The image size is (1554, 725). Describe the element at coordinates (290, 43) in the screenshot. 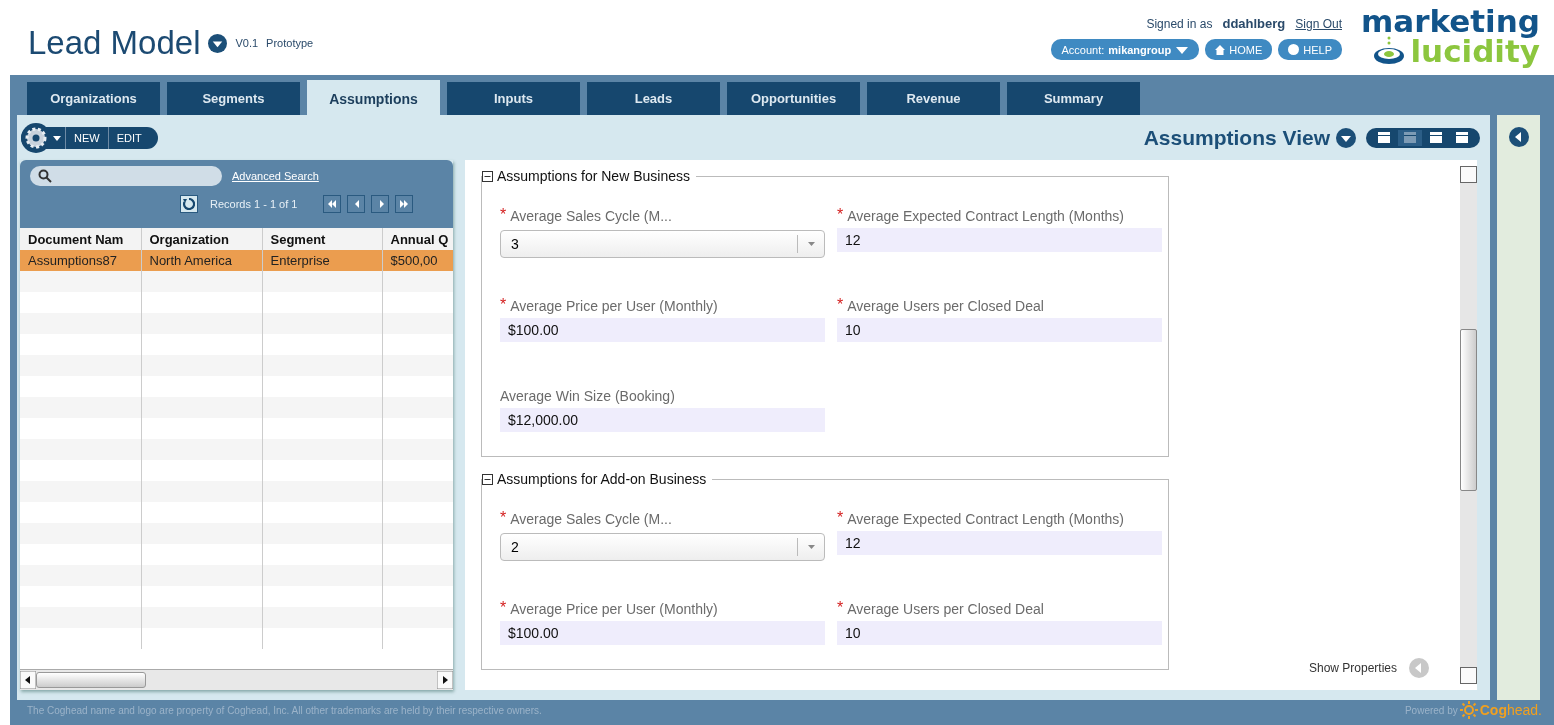

I see `stage-label: Prototype` at that location.